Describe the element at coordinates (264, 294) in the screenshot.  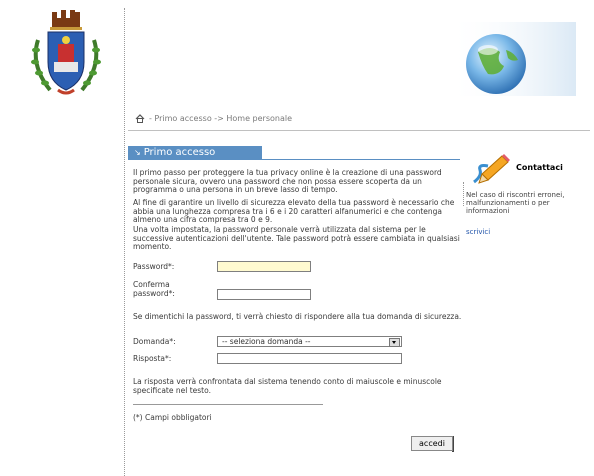
I see `confirm-password-field` at that location.